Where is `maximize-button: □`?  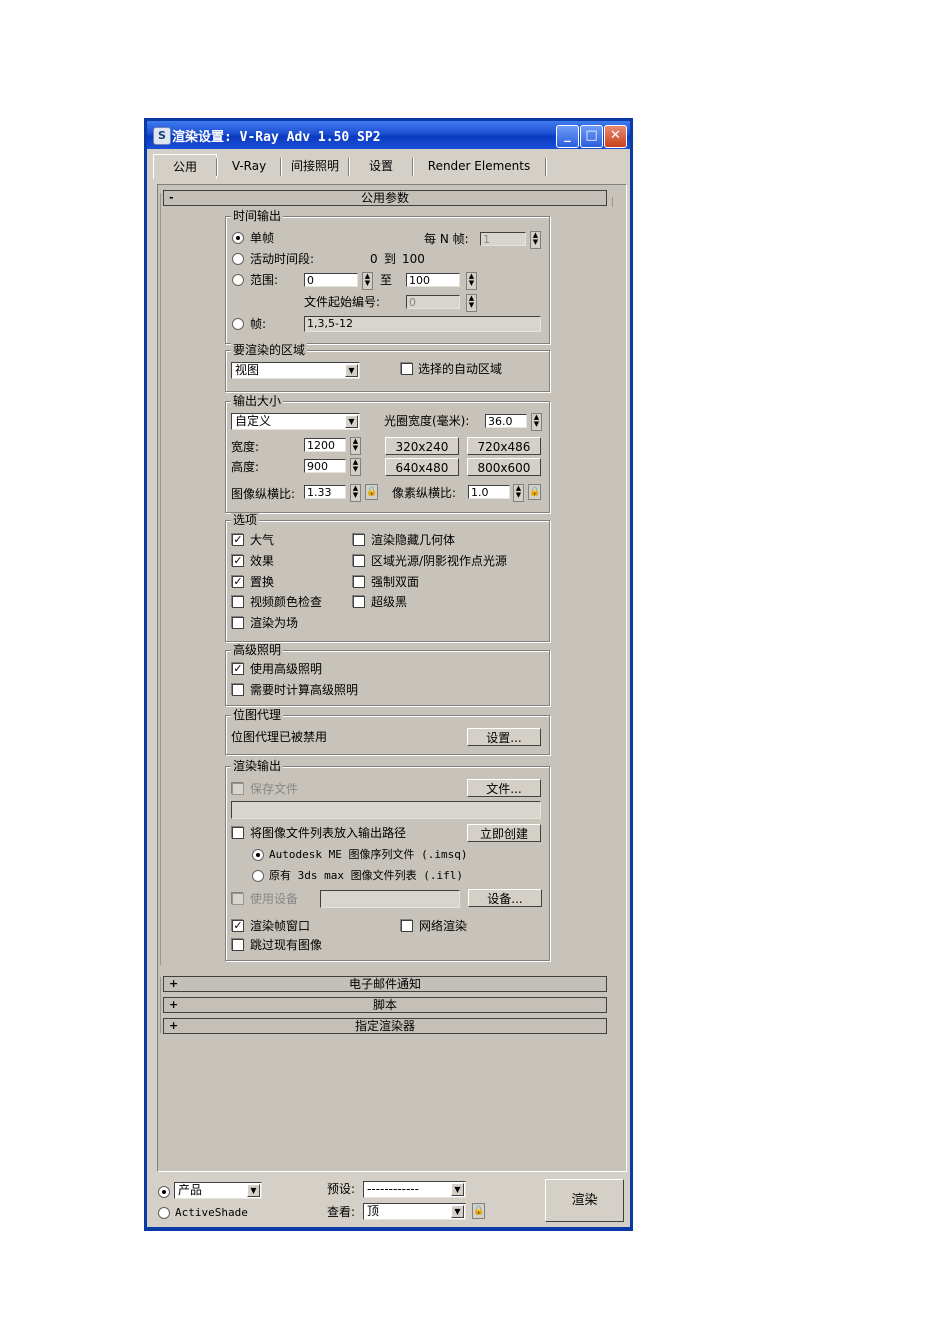
maximize-button: □ is located at coordinates (591, 136).